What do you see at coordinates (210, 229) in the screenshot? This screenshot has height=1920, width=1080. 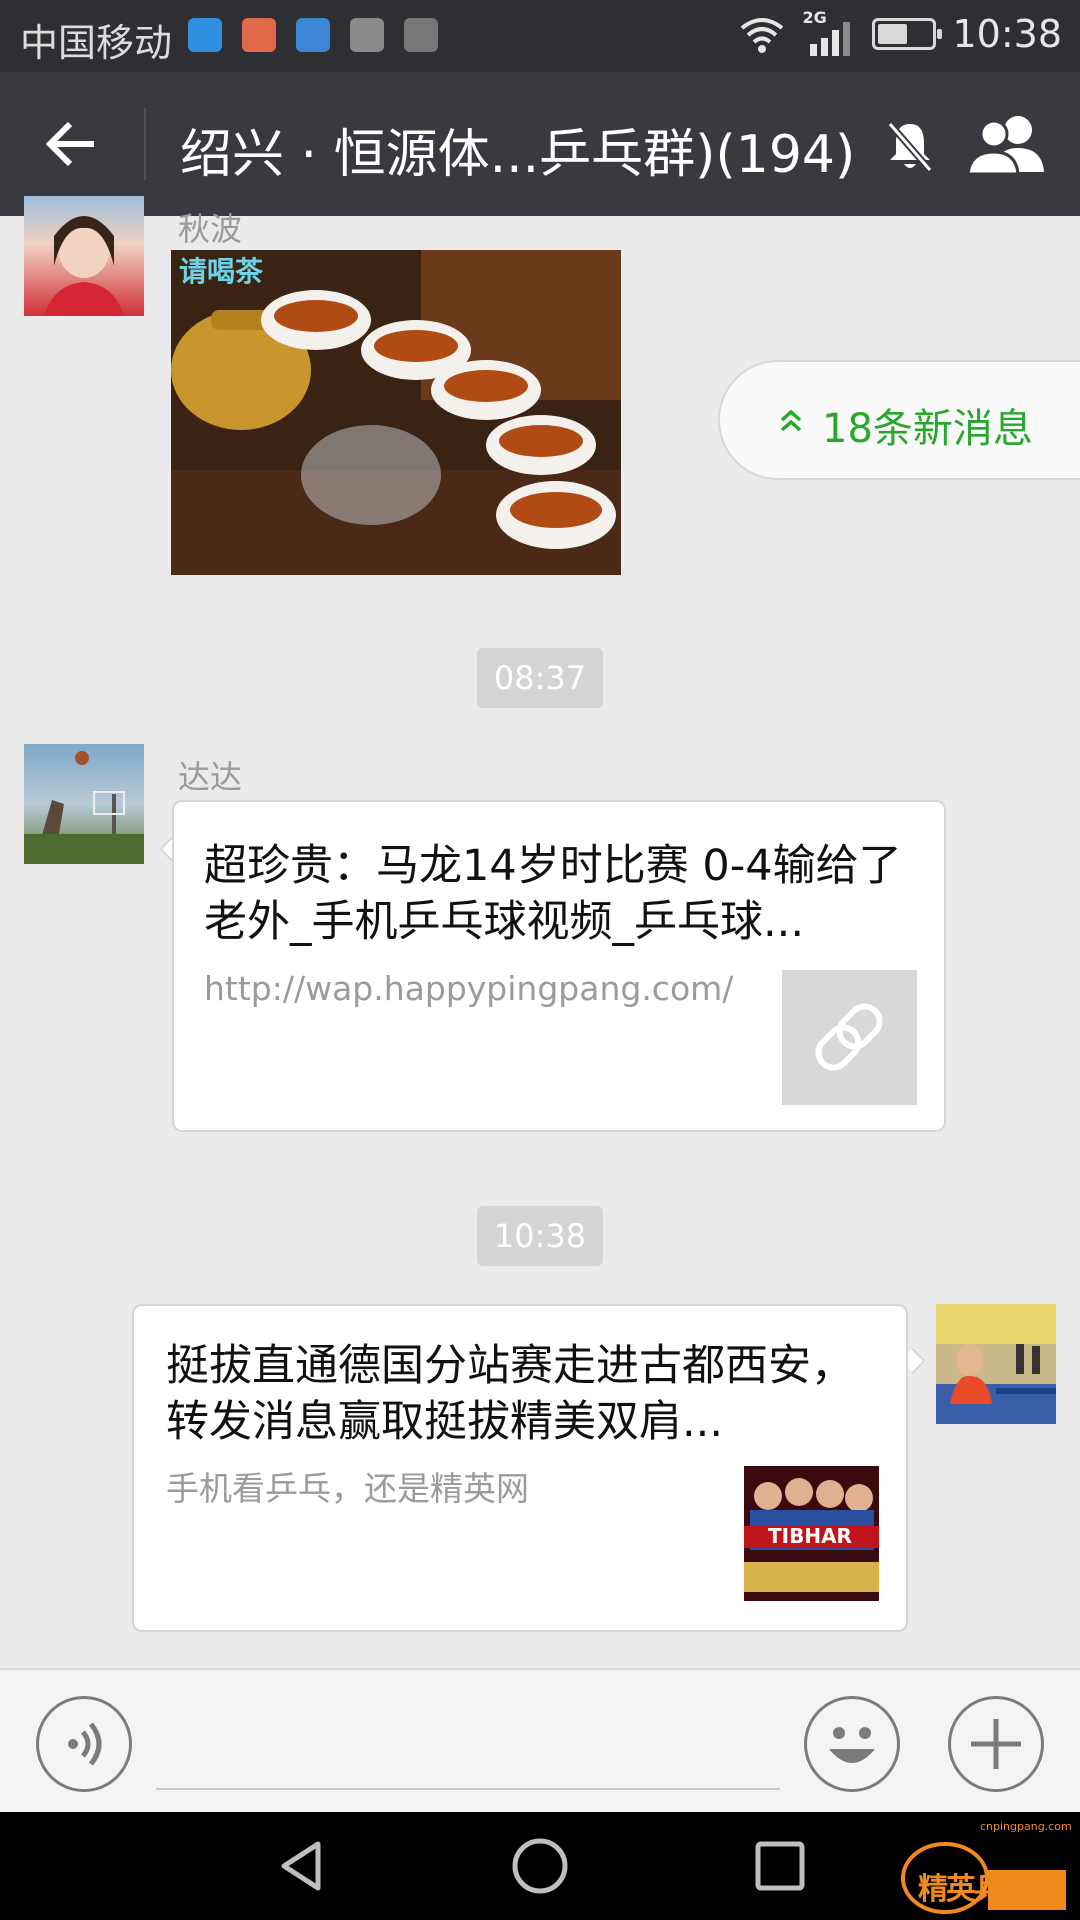 I see `sender-name: 秋波` at bounding box center [210, 229].